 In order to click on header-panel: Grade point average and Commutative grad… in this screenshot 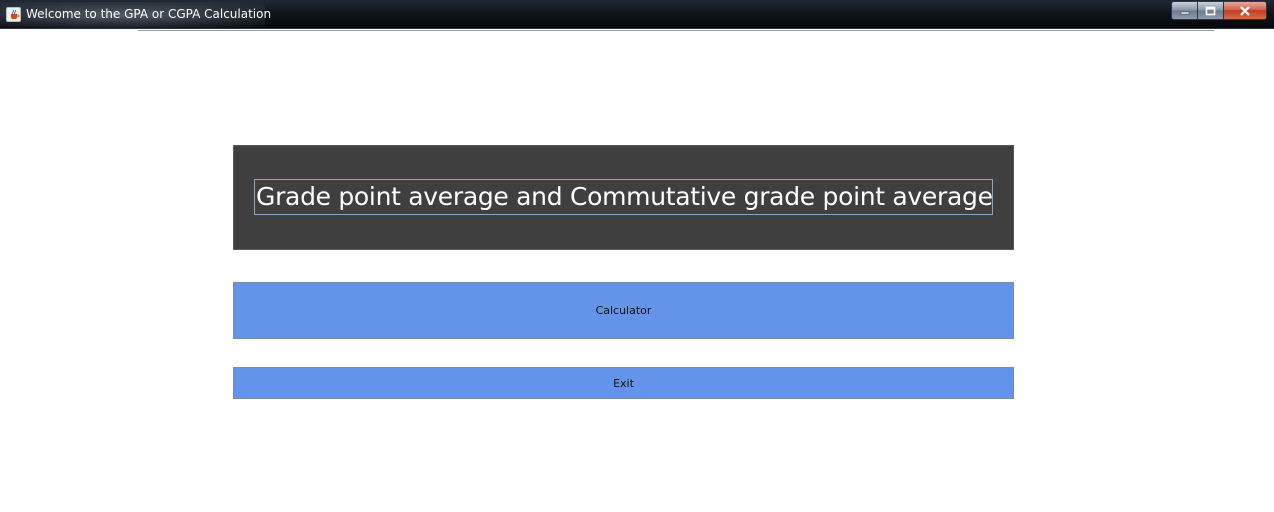, I will do `click(623, 197)`.